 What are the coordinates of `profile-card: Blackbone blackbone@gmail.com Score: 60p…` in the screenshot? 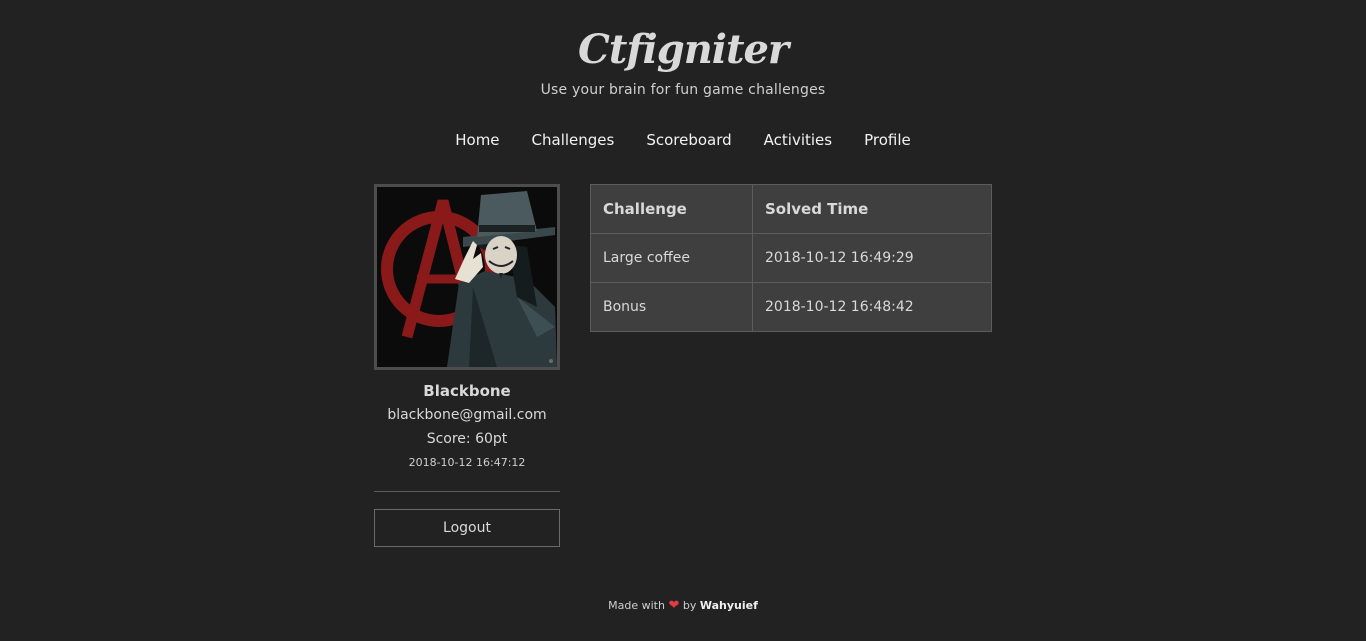 It's located at (467, 365).